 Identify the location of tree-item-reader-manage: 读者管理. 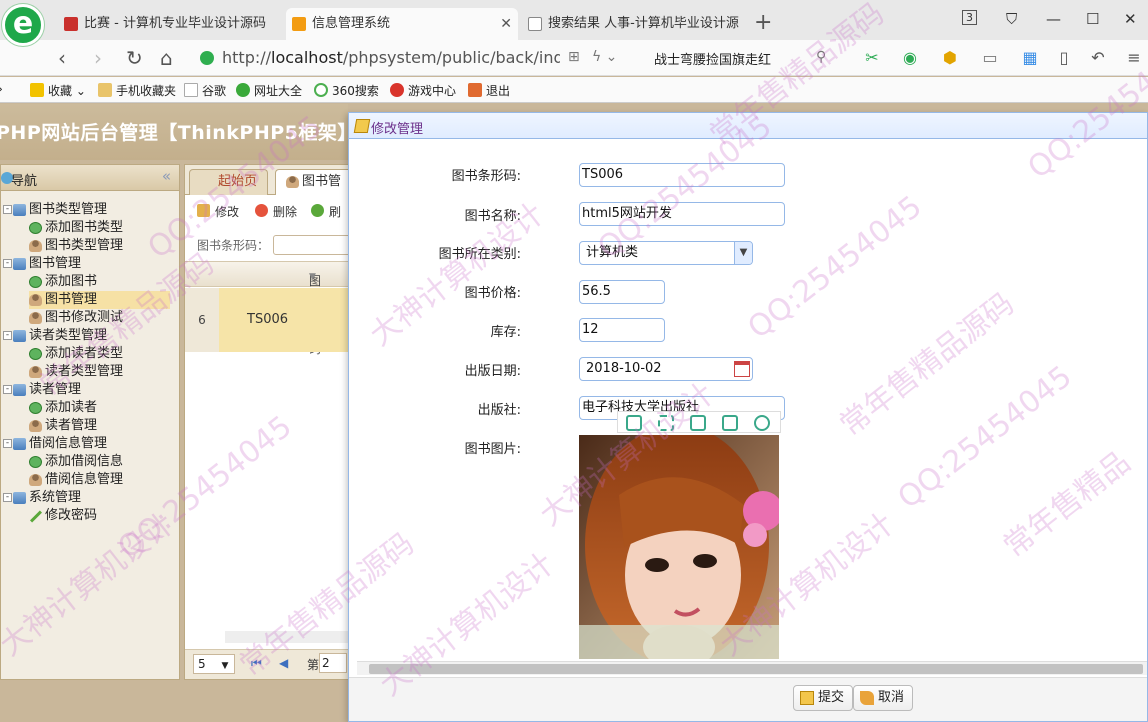
(63, 426).